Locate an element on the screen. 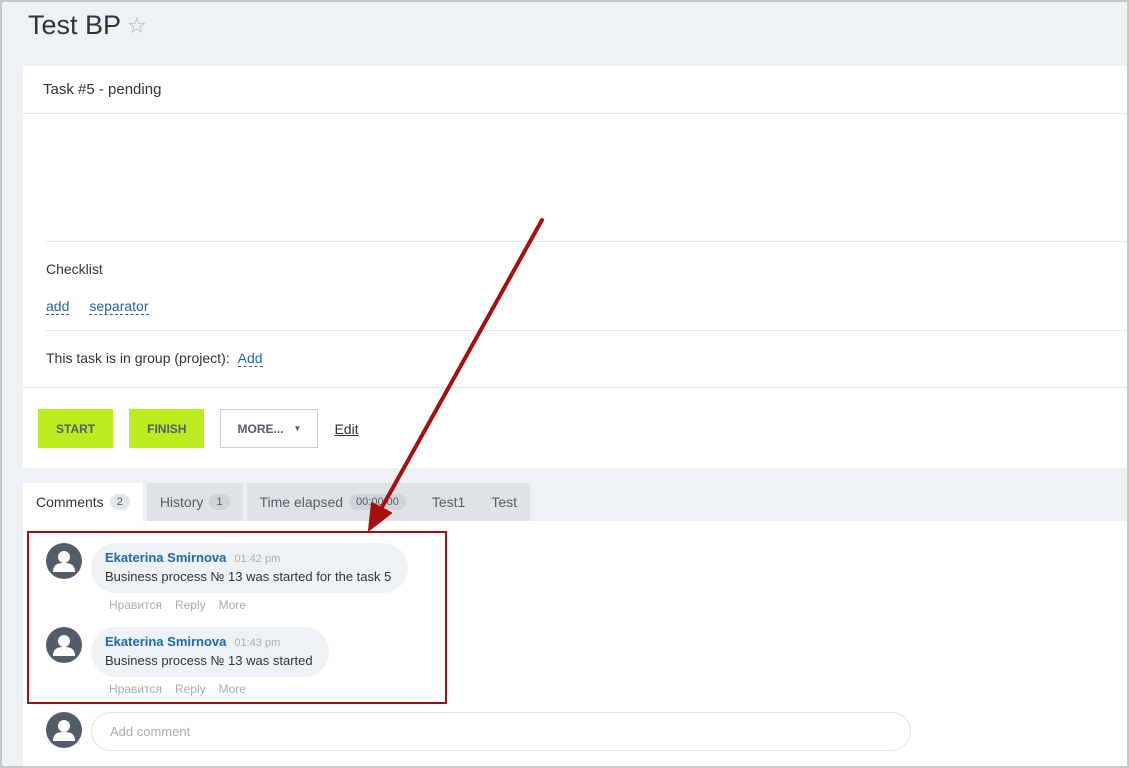 The image size is (1129, 768). tab-label: History is located at coordinates (181, 502).